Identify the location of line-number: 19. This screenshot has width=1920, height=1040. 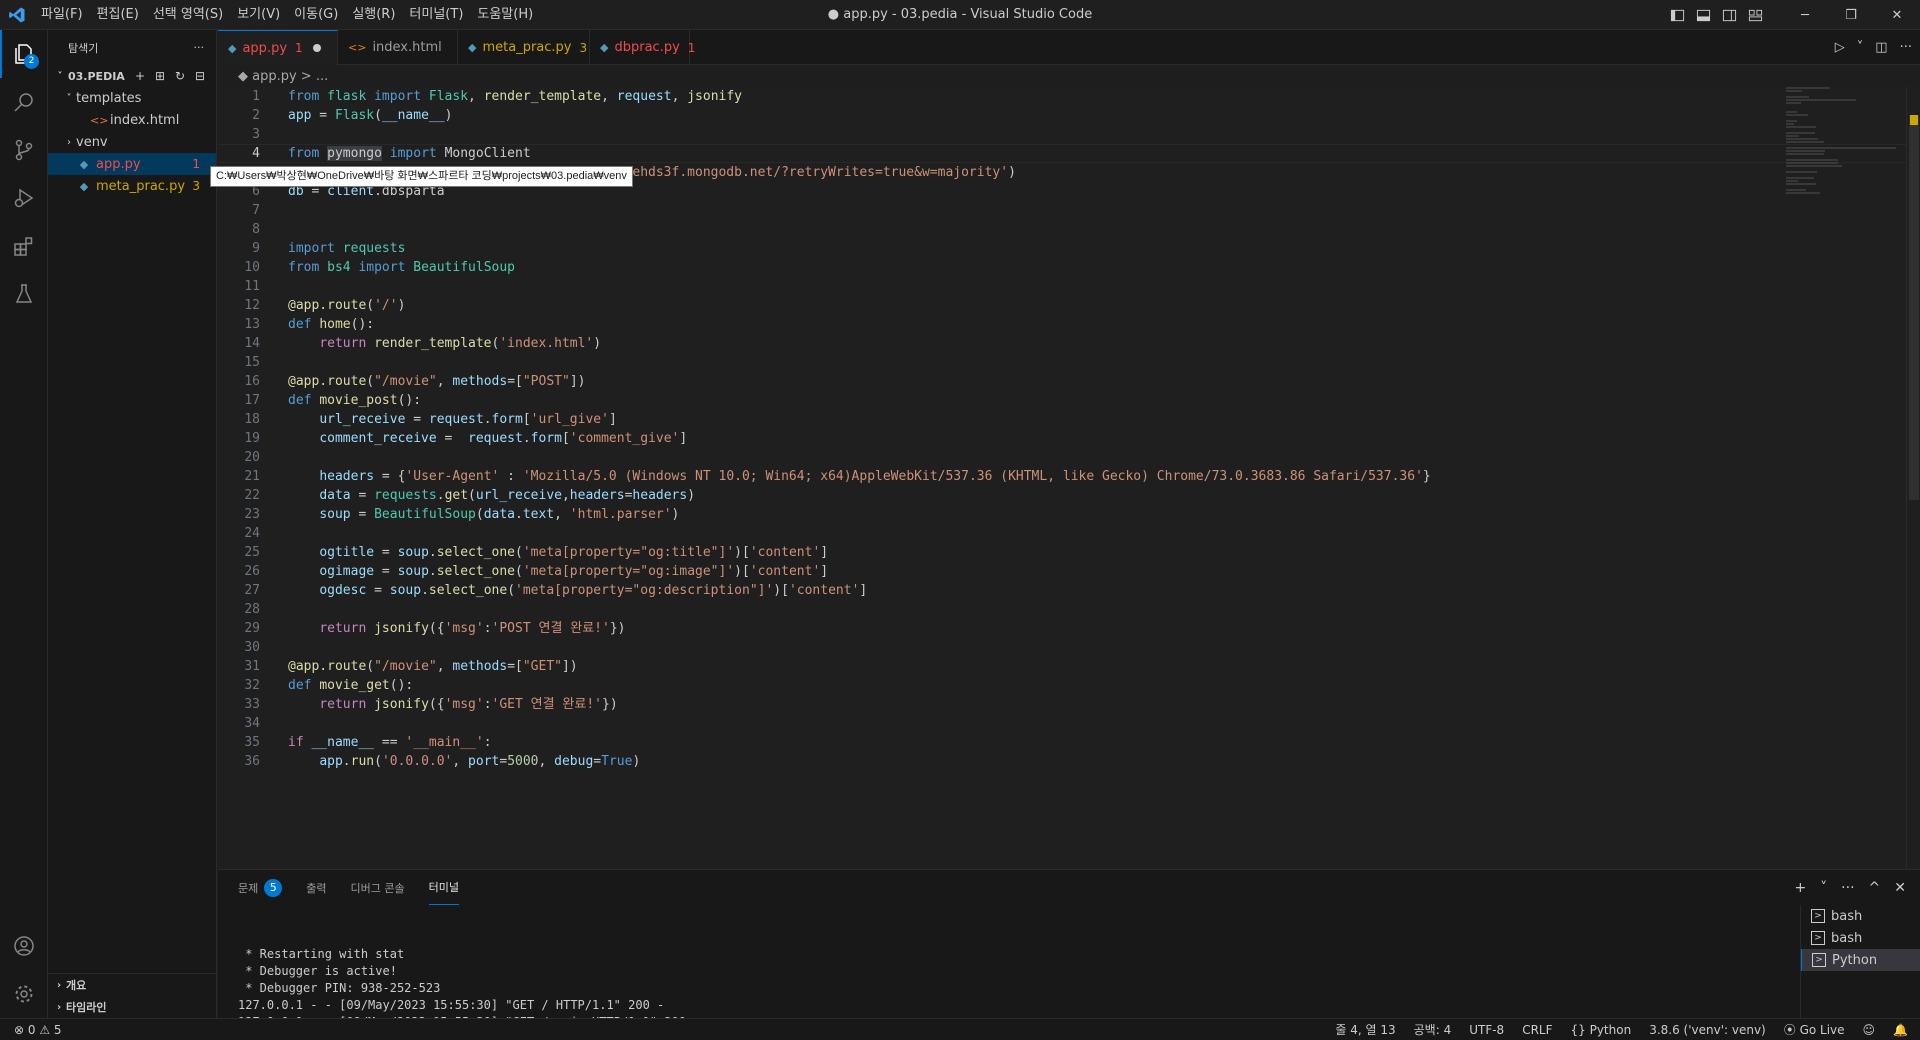
(252, 438).